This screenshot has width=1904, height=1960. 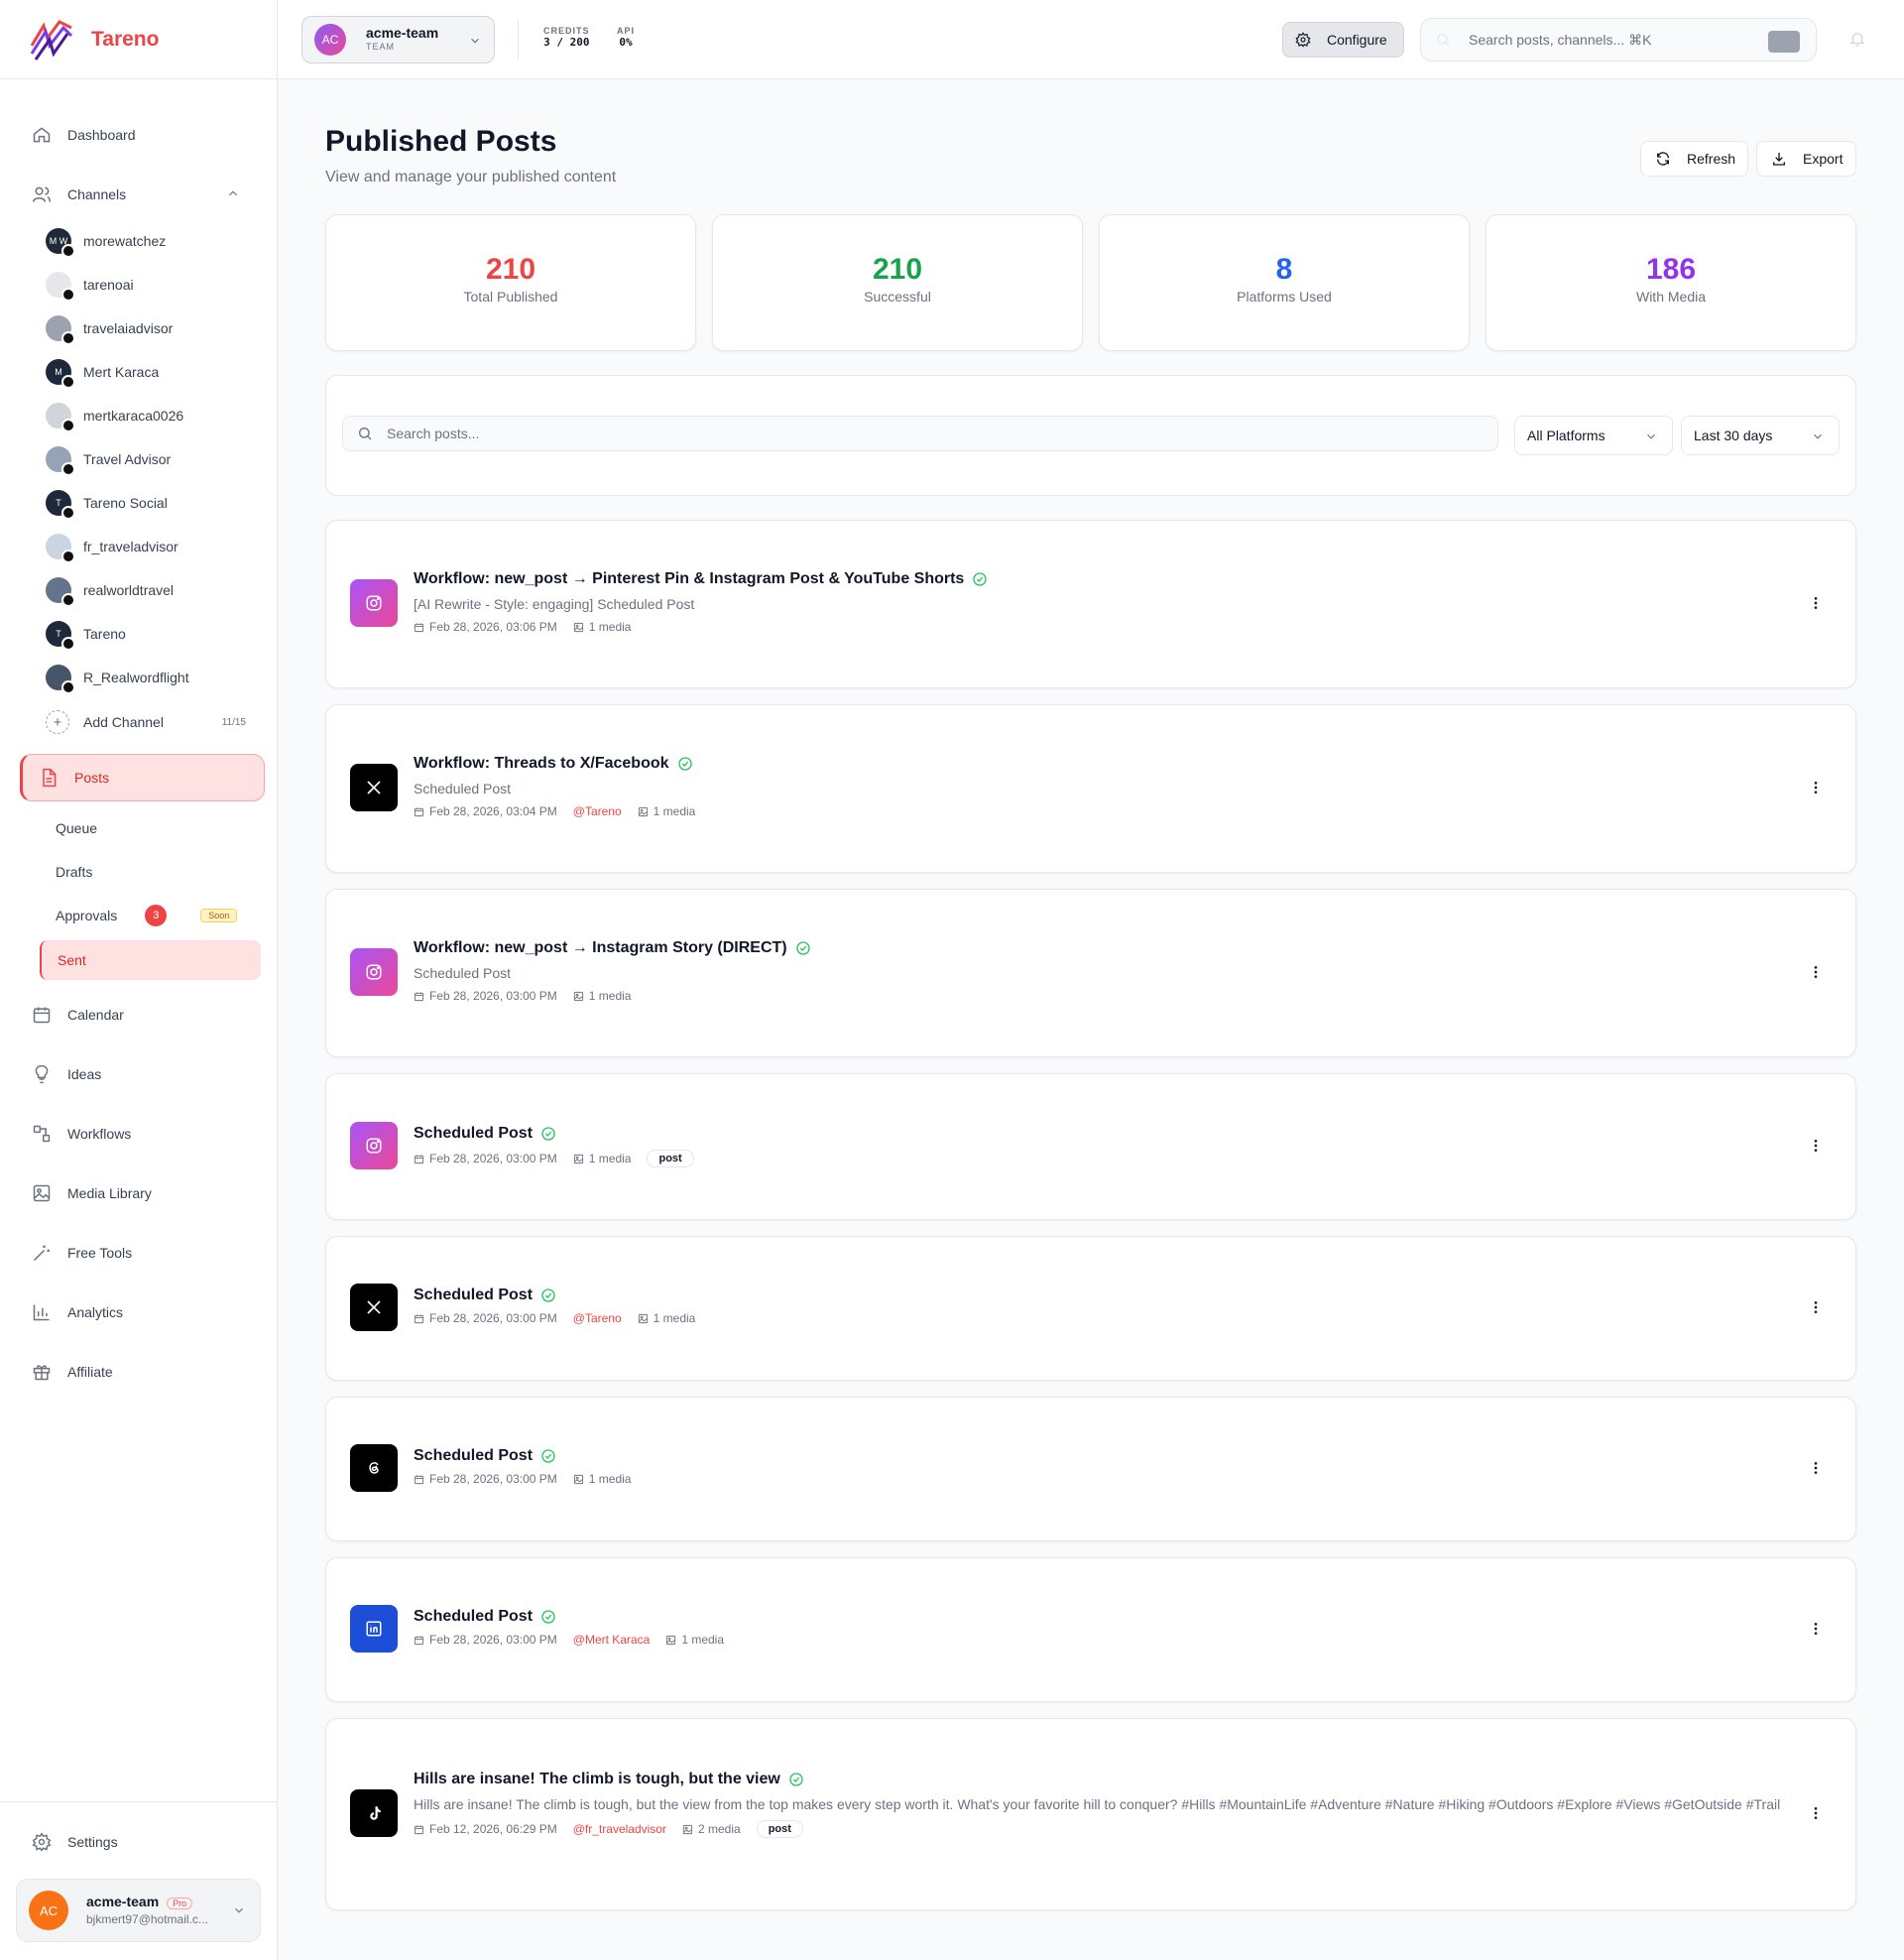 What do you see at coordinates (142, 1312) in the screenshot?
I see `nav-analytics: Analytics` at bounding box center [142, 1312].